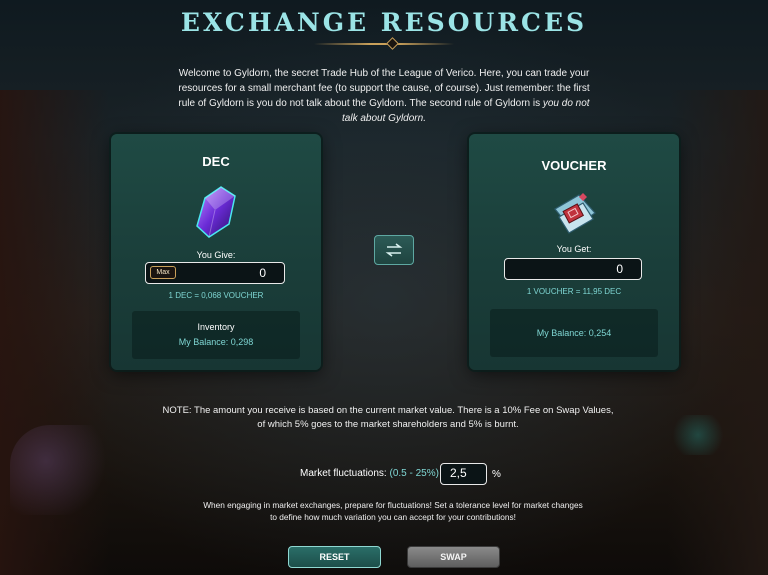 The image size is (768, 575). What do you see at coordinates (216, 295) in the screenshot?
I see `give-rate: 1 DEC = 0,068 VOUCHER` at bounding box center [216, 295].